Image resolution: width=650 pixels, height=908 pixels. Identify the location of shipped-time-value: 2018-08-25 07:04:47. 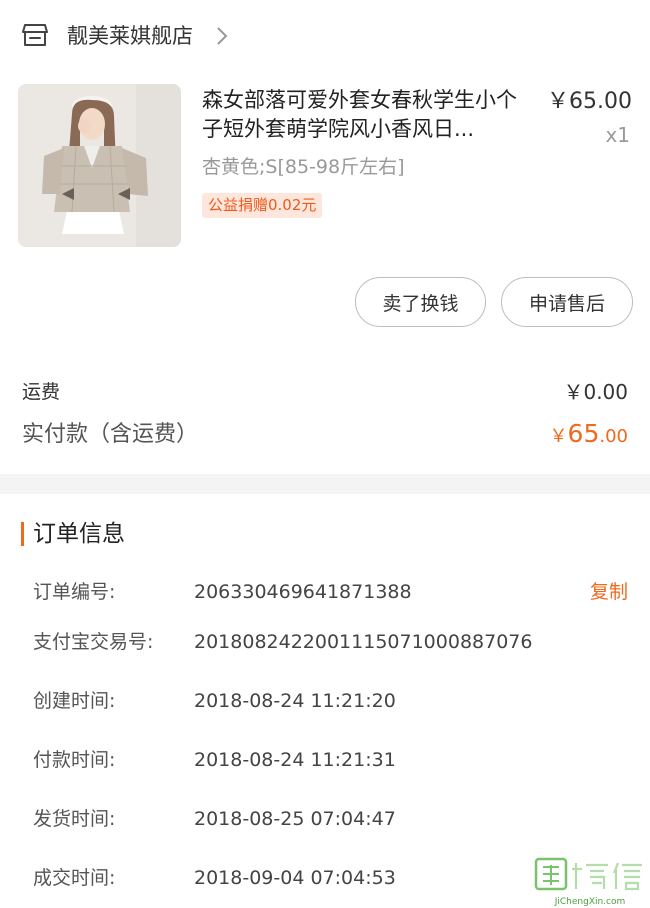
(295, 819).